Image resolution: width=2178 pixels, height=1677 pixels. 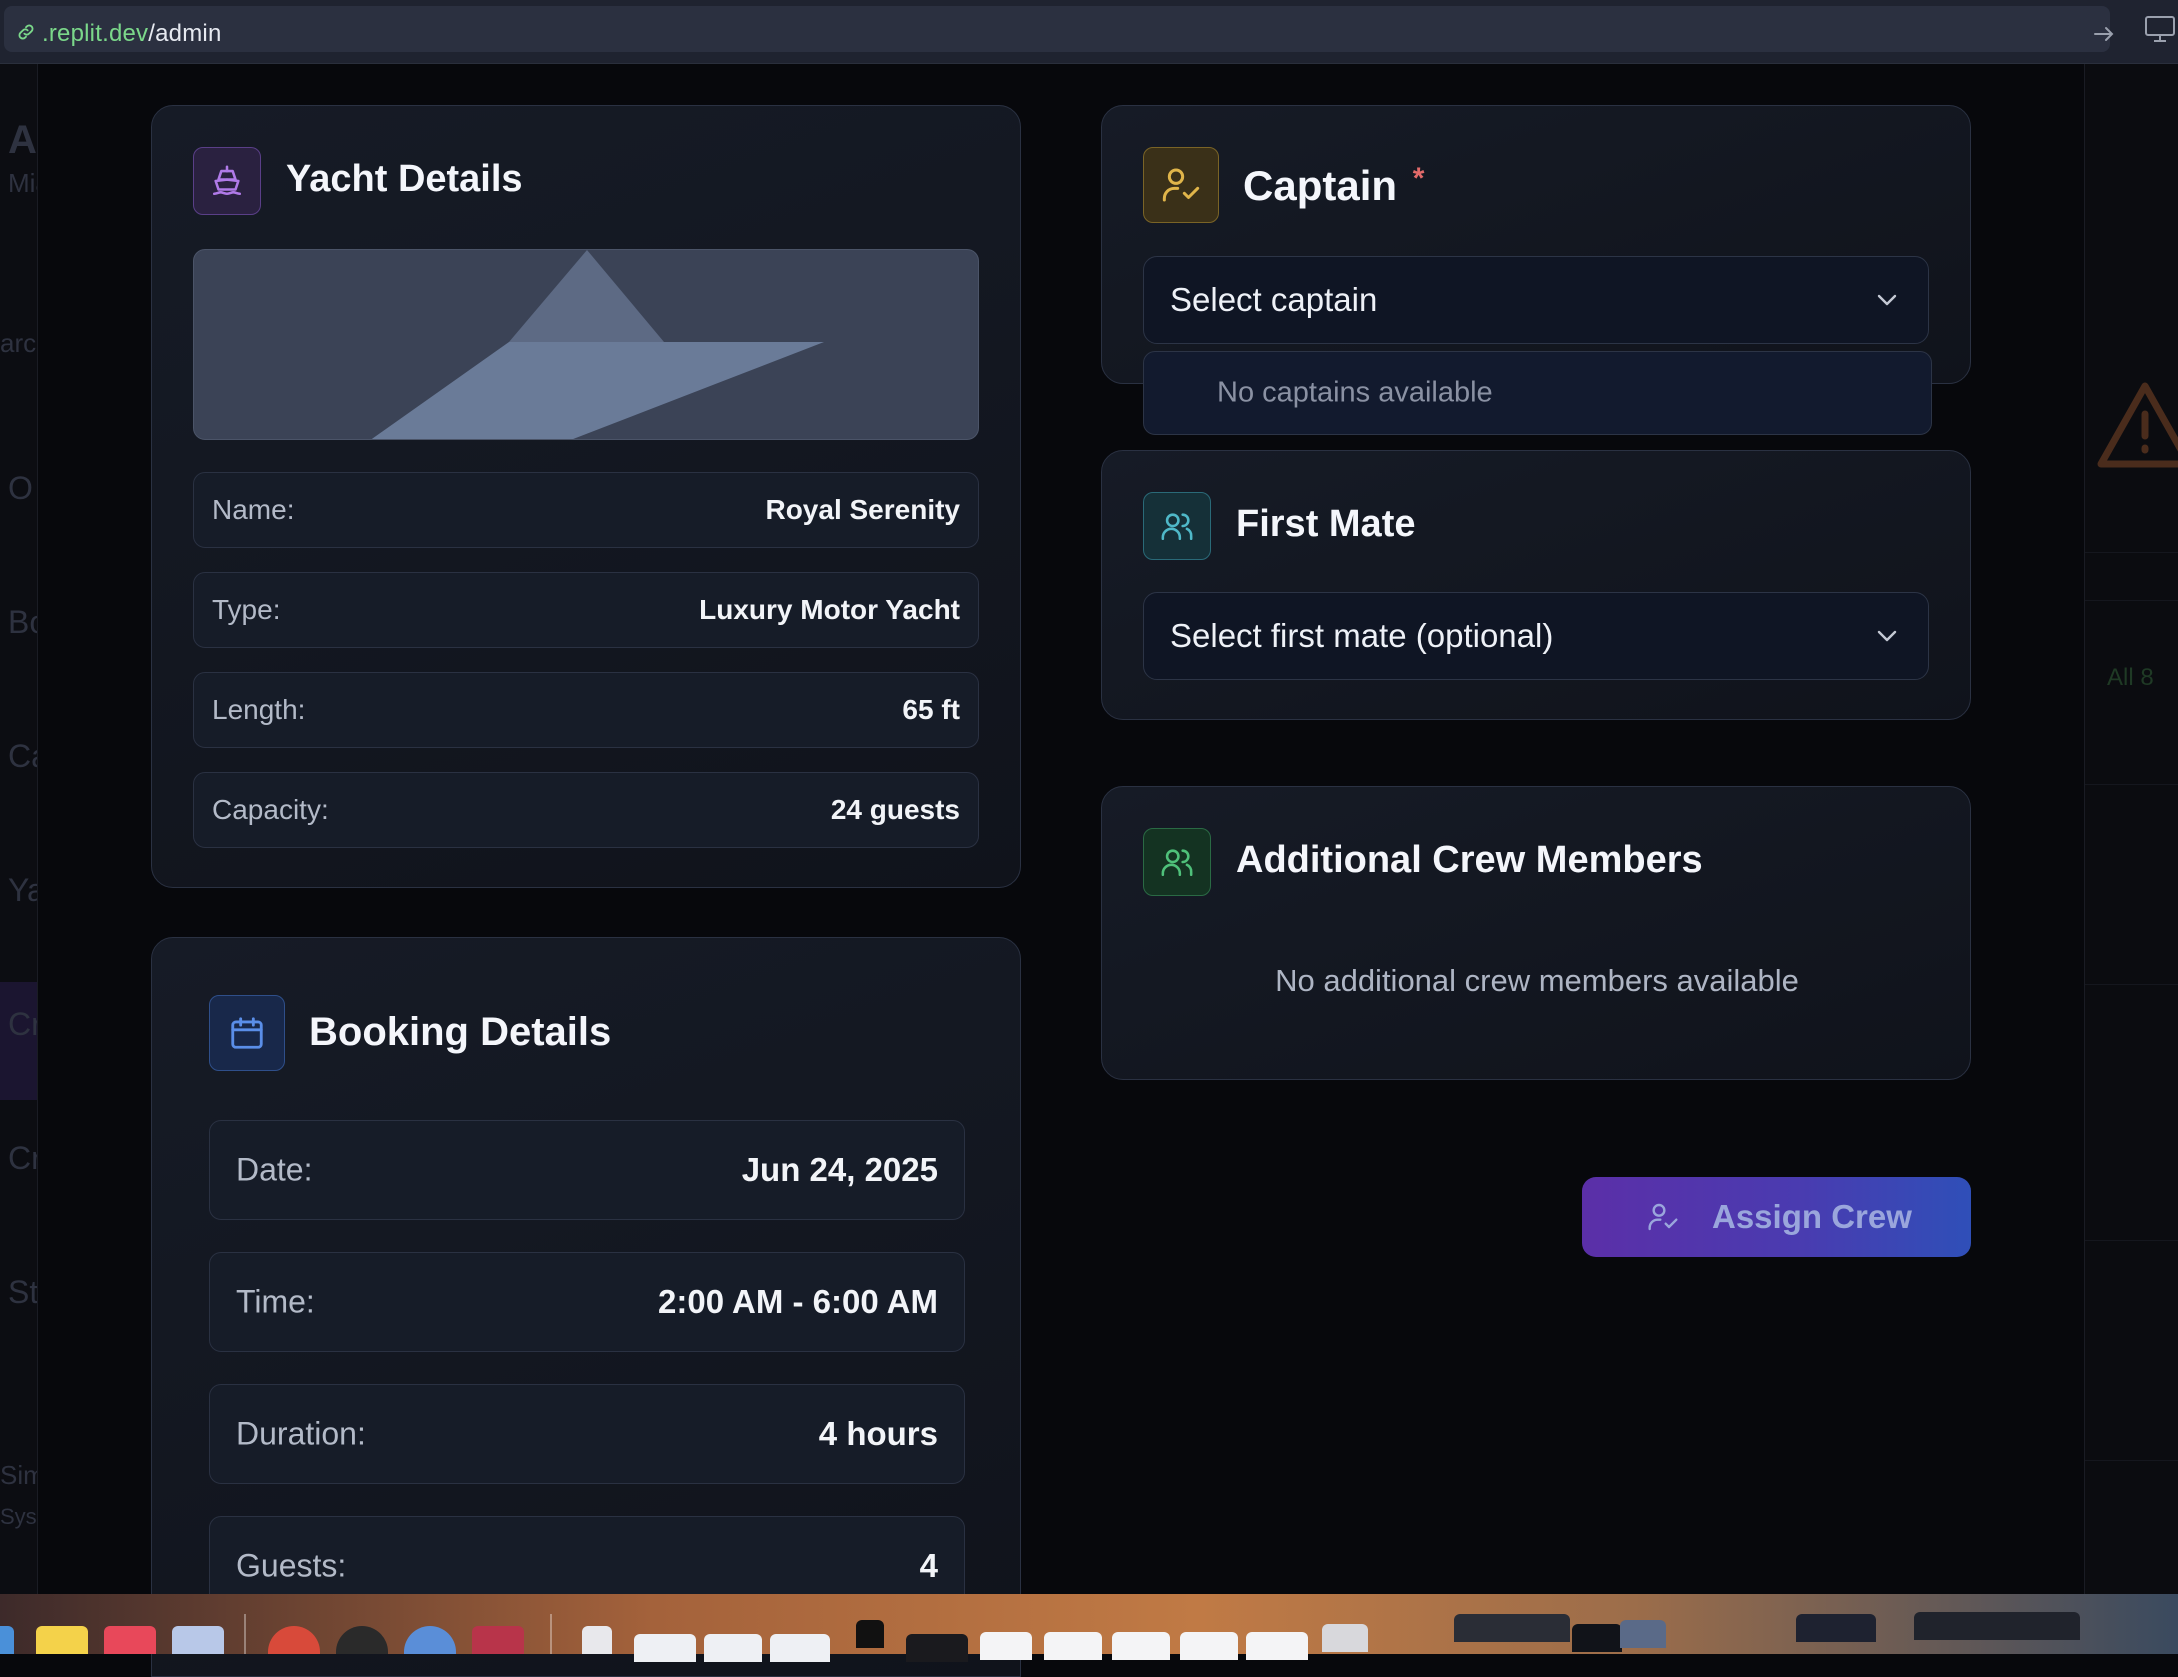 What do you see at coordinates (22, 140) in the screenshot?
I see `background-text: Ac` at bounding box center [22, 140].